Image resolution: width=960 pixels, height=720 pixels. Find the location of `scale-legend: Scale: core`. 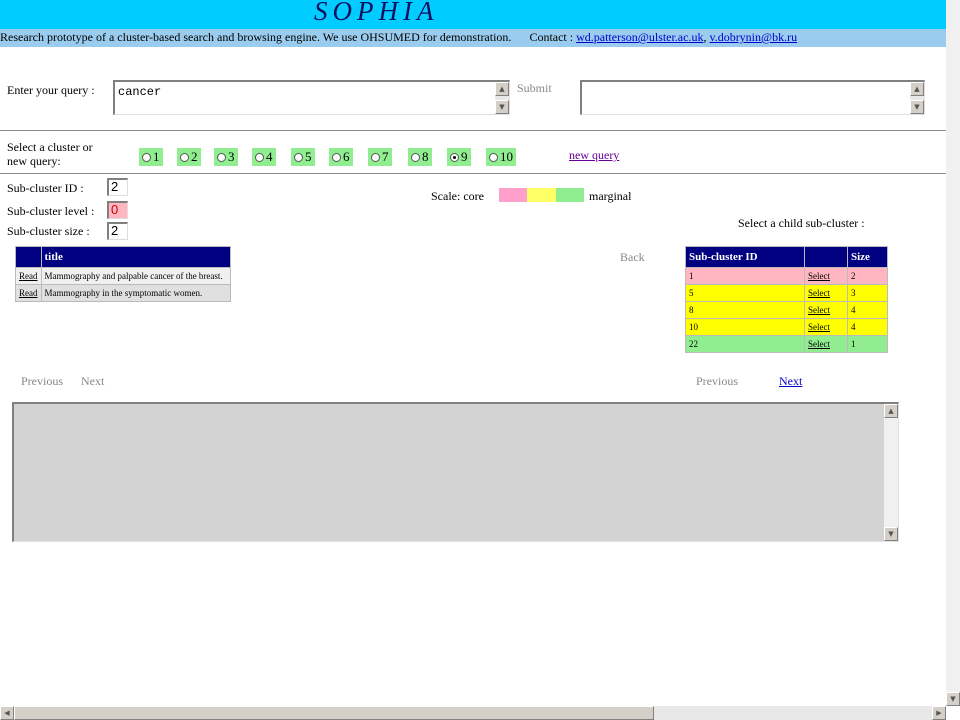

scale-legend: Scale: core is located at coordinates (457, 196).